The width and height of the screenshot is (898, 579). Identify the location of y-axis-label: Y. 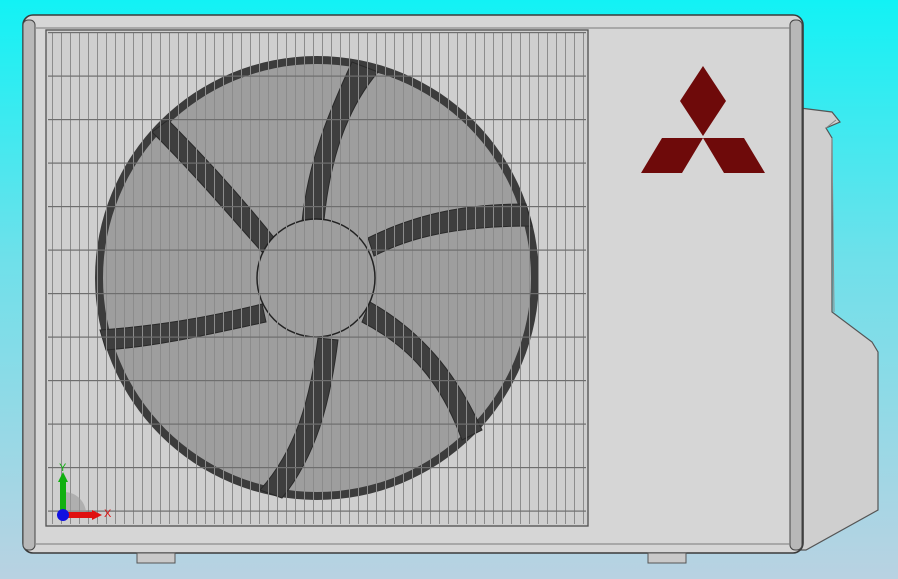
(63, 468).